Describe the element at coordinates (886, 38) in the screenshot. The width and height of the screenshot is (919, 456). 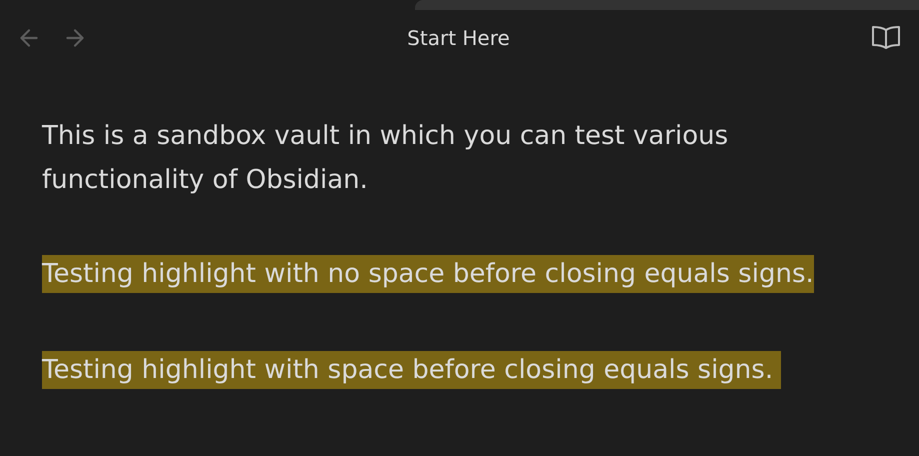
I see `book-icon` at that location.